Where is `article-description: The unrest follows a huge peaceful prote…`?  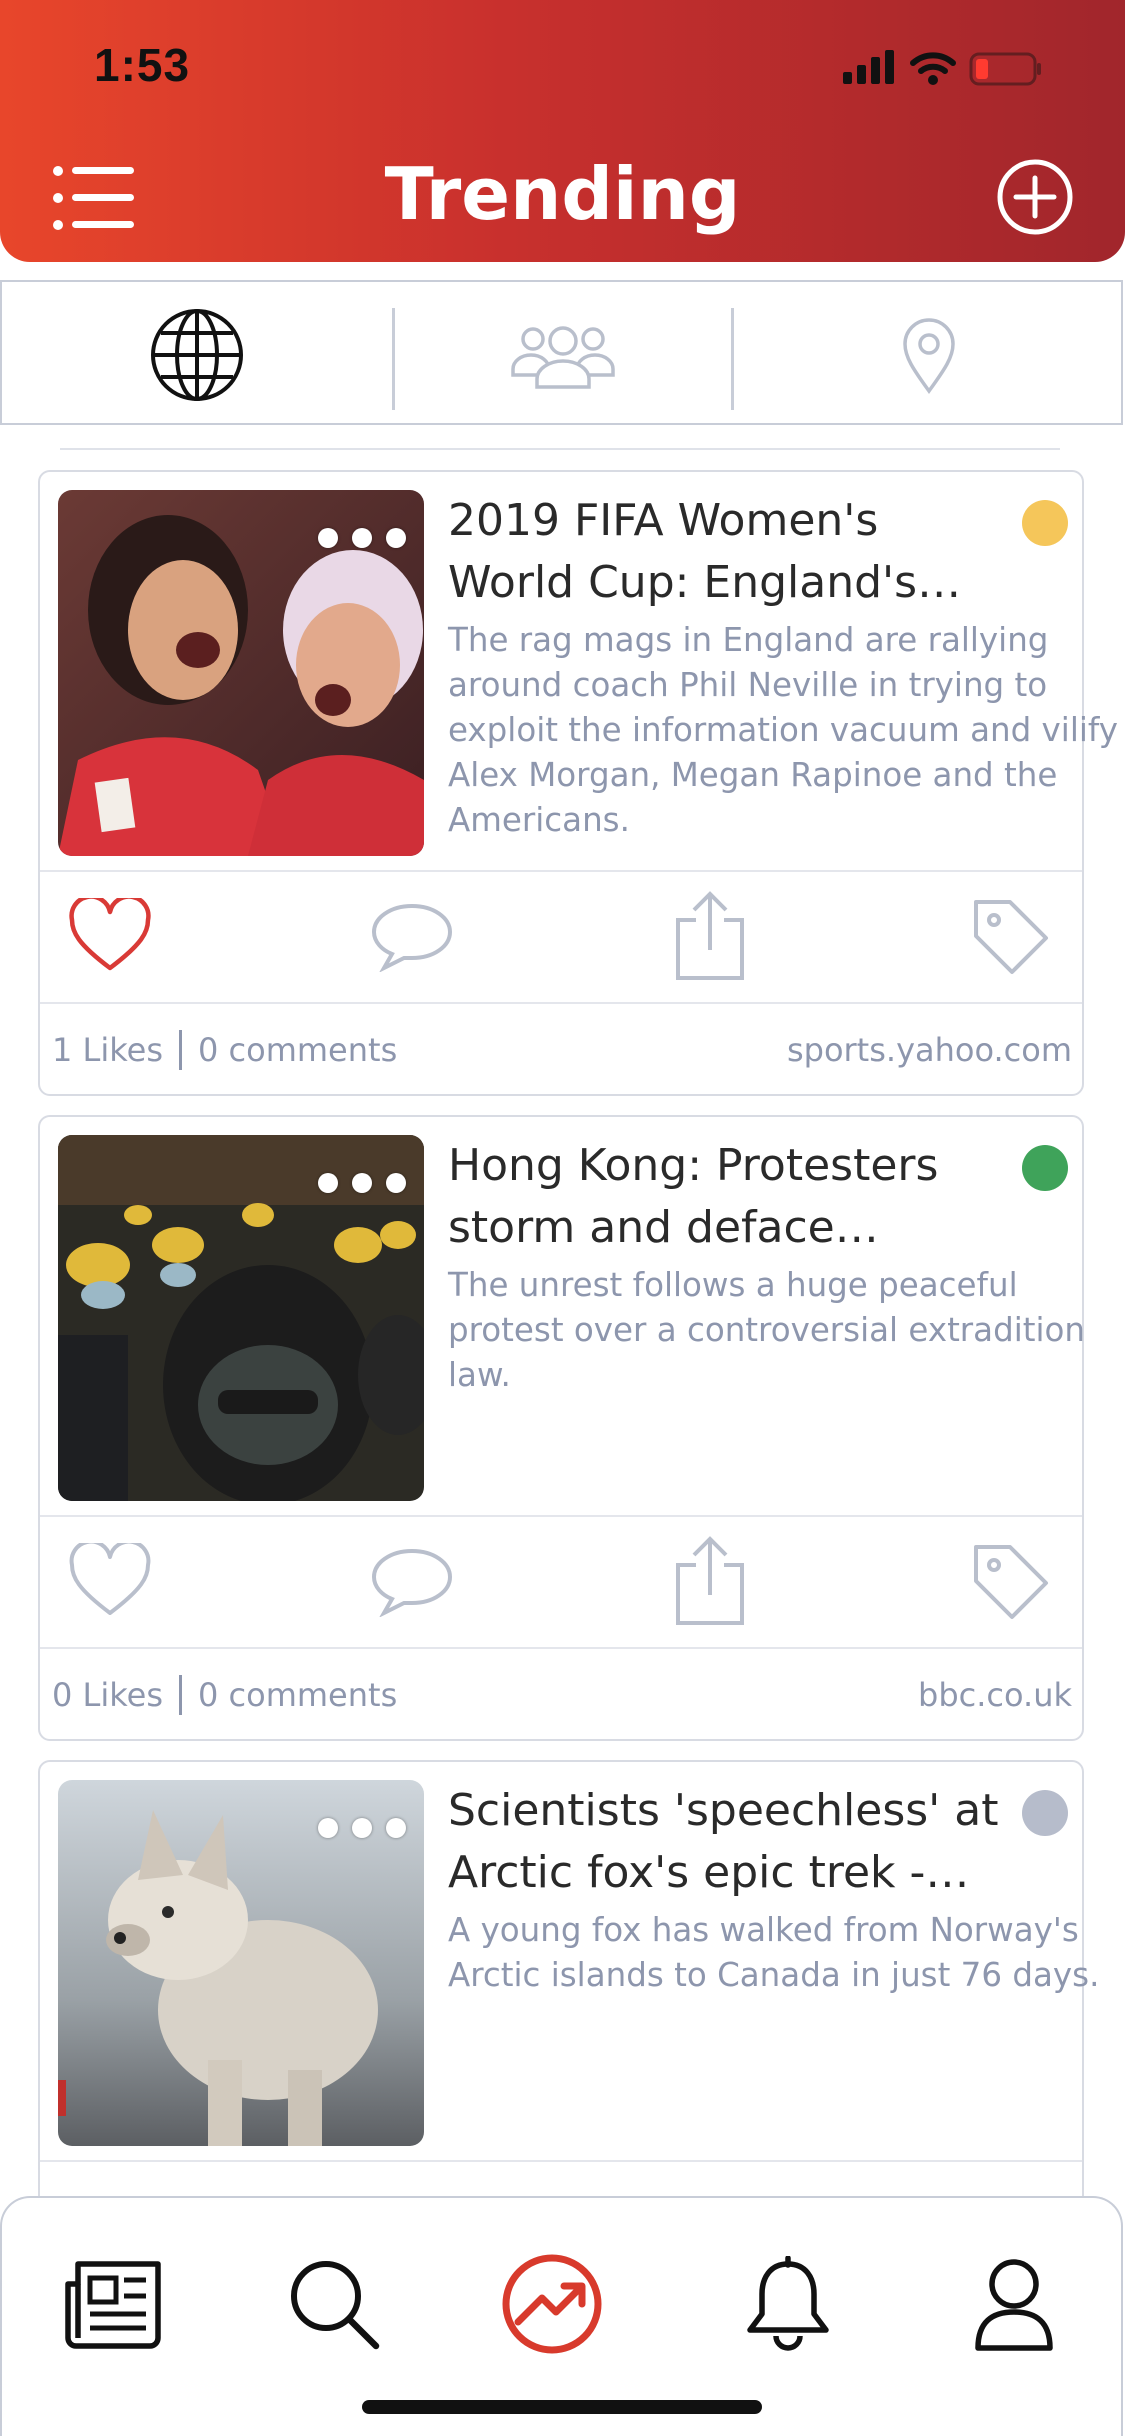
article-description: The unrest follows a huge peaceful prote… is located at coordinates (767, 1330).